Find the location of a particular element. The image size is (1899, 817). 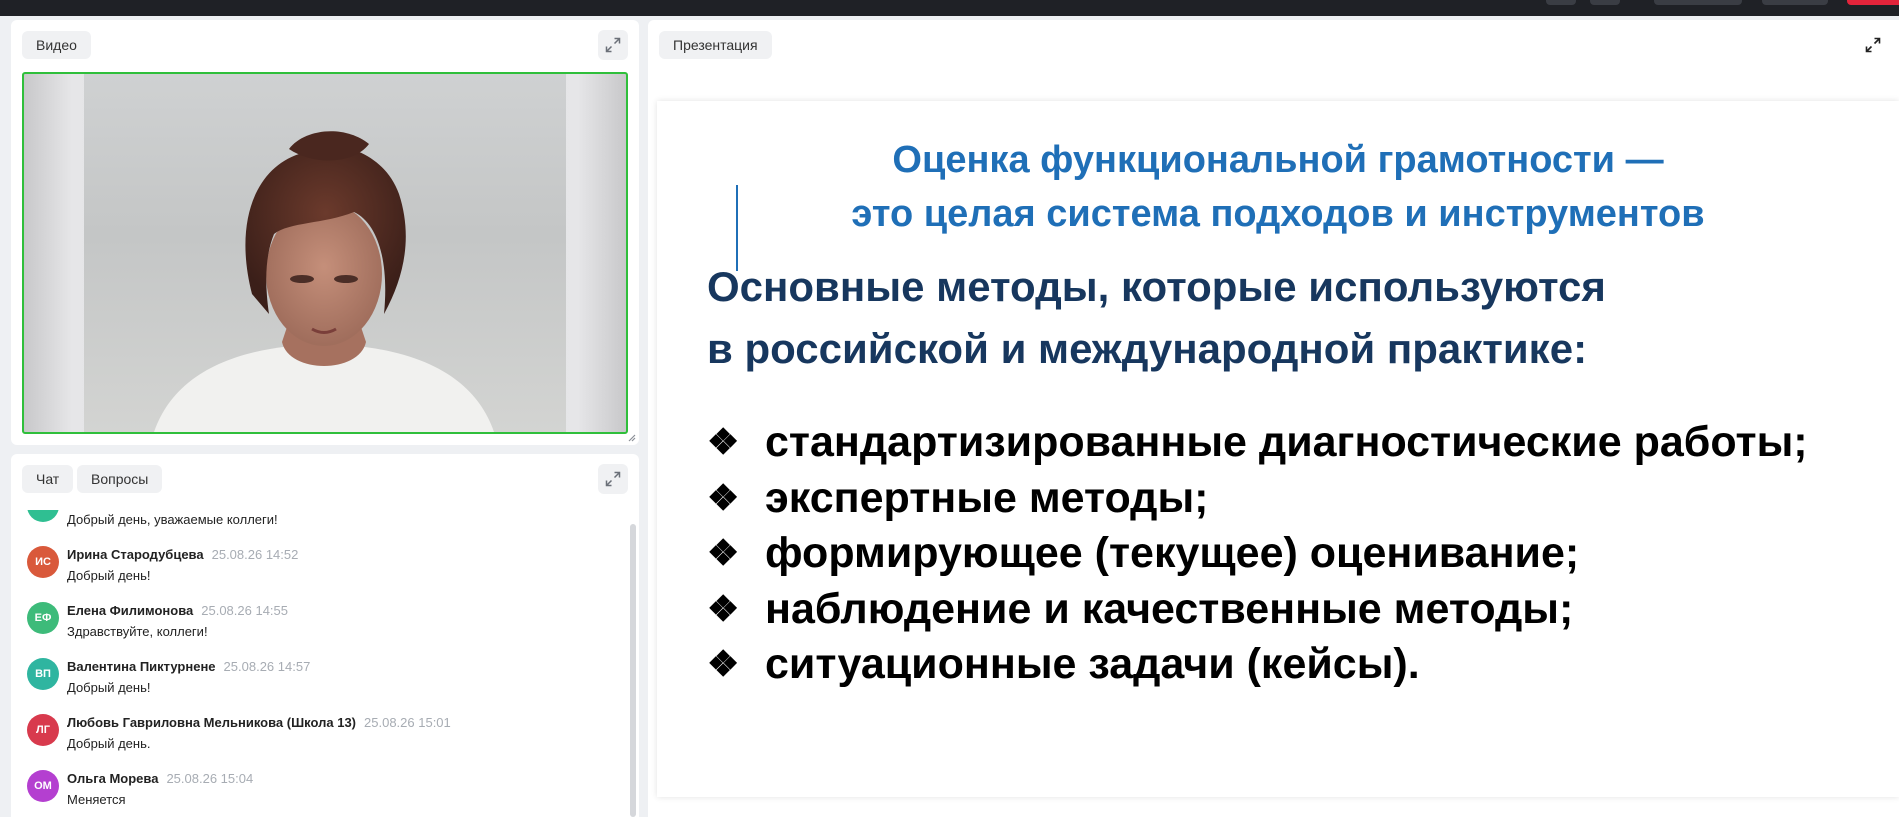

message-time: 25.08.26 14:57 is located at coordinates (267, 666).